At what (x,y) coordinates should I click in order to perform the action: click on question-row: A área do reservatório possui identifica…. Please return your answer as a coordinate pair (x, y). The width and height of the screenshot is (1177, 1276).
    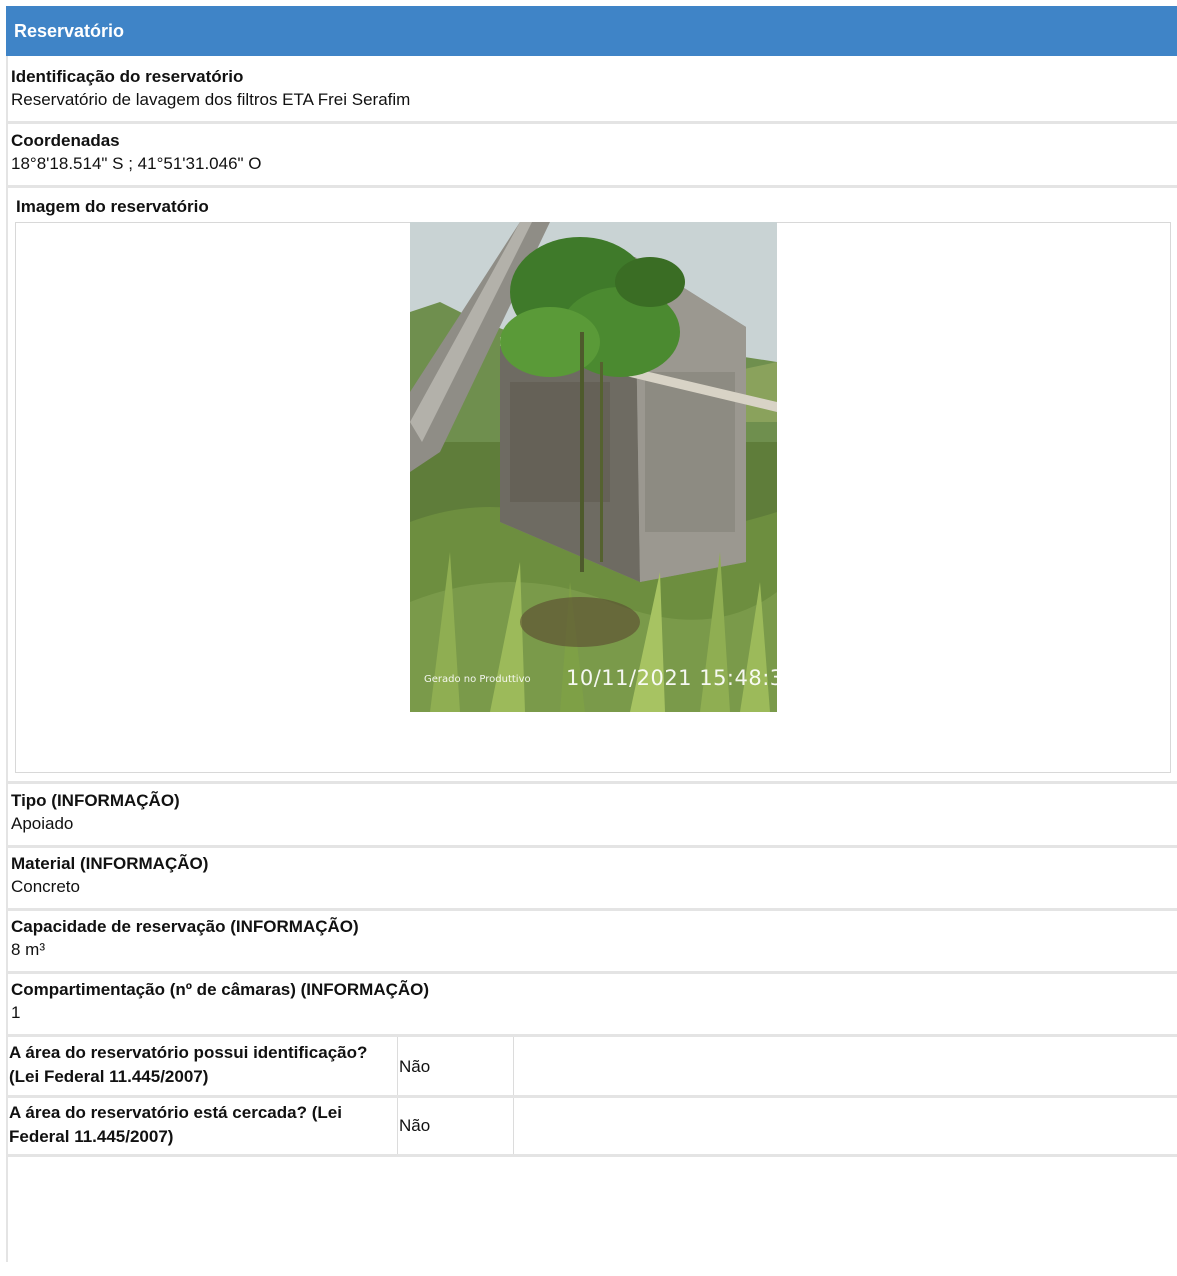
    Looking at the image, I should click on (591, 1068).